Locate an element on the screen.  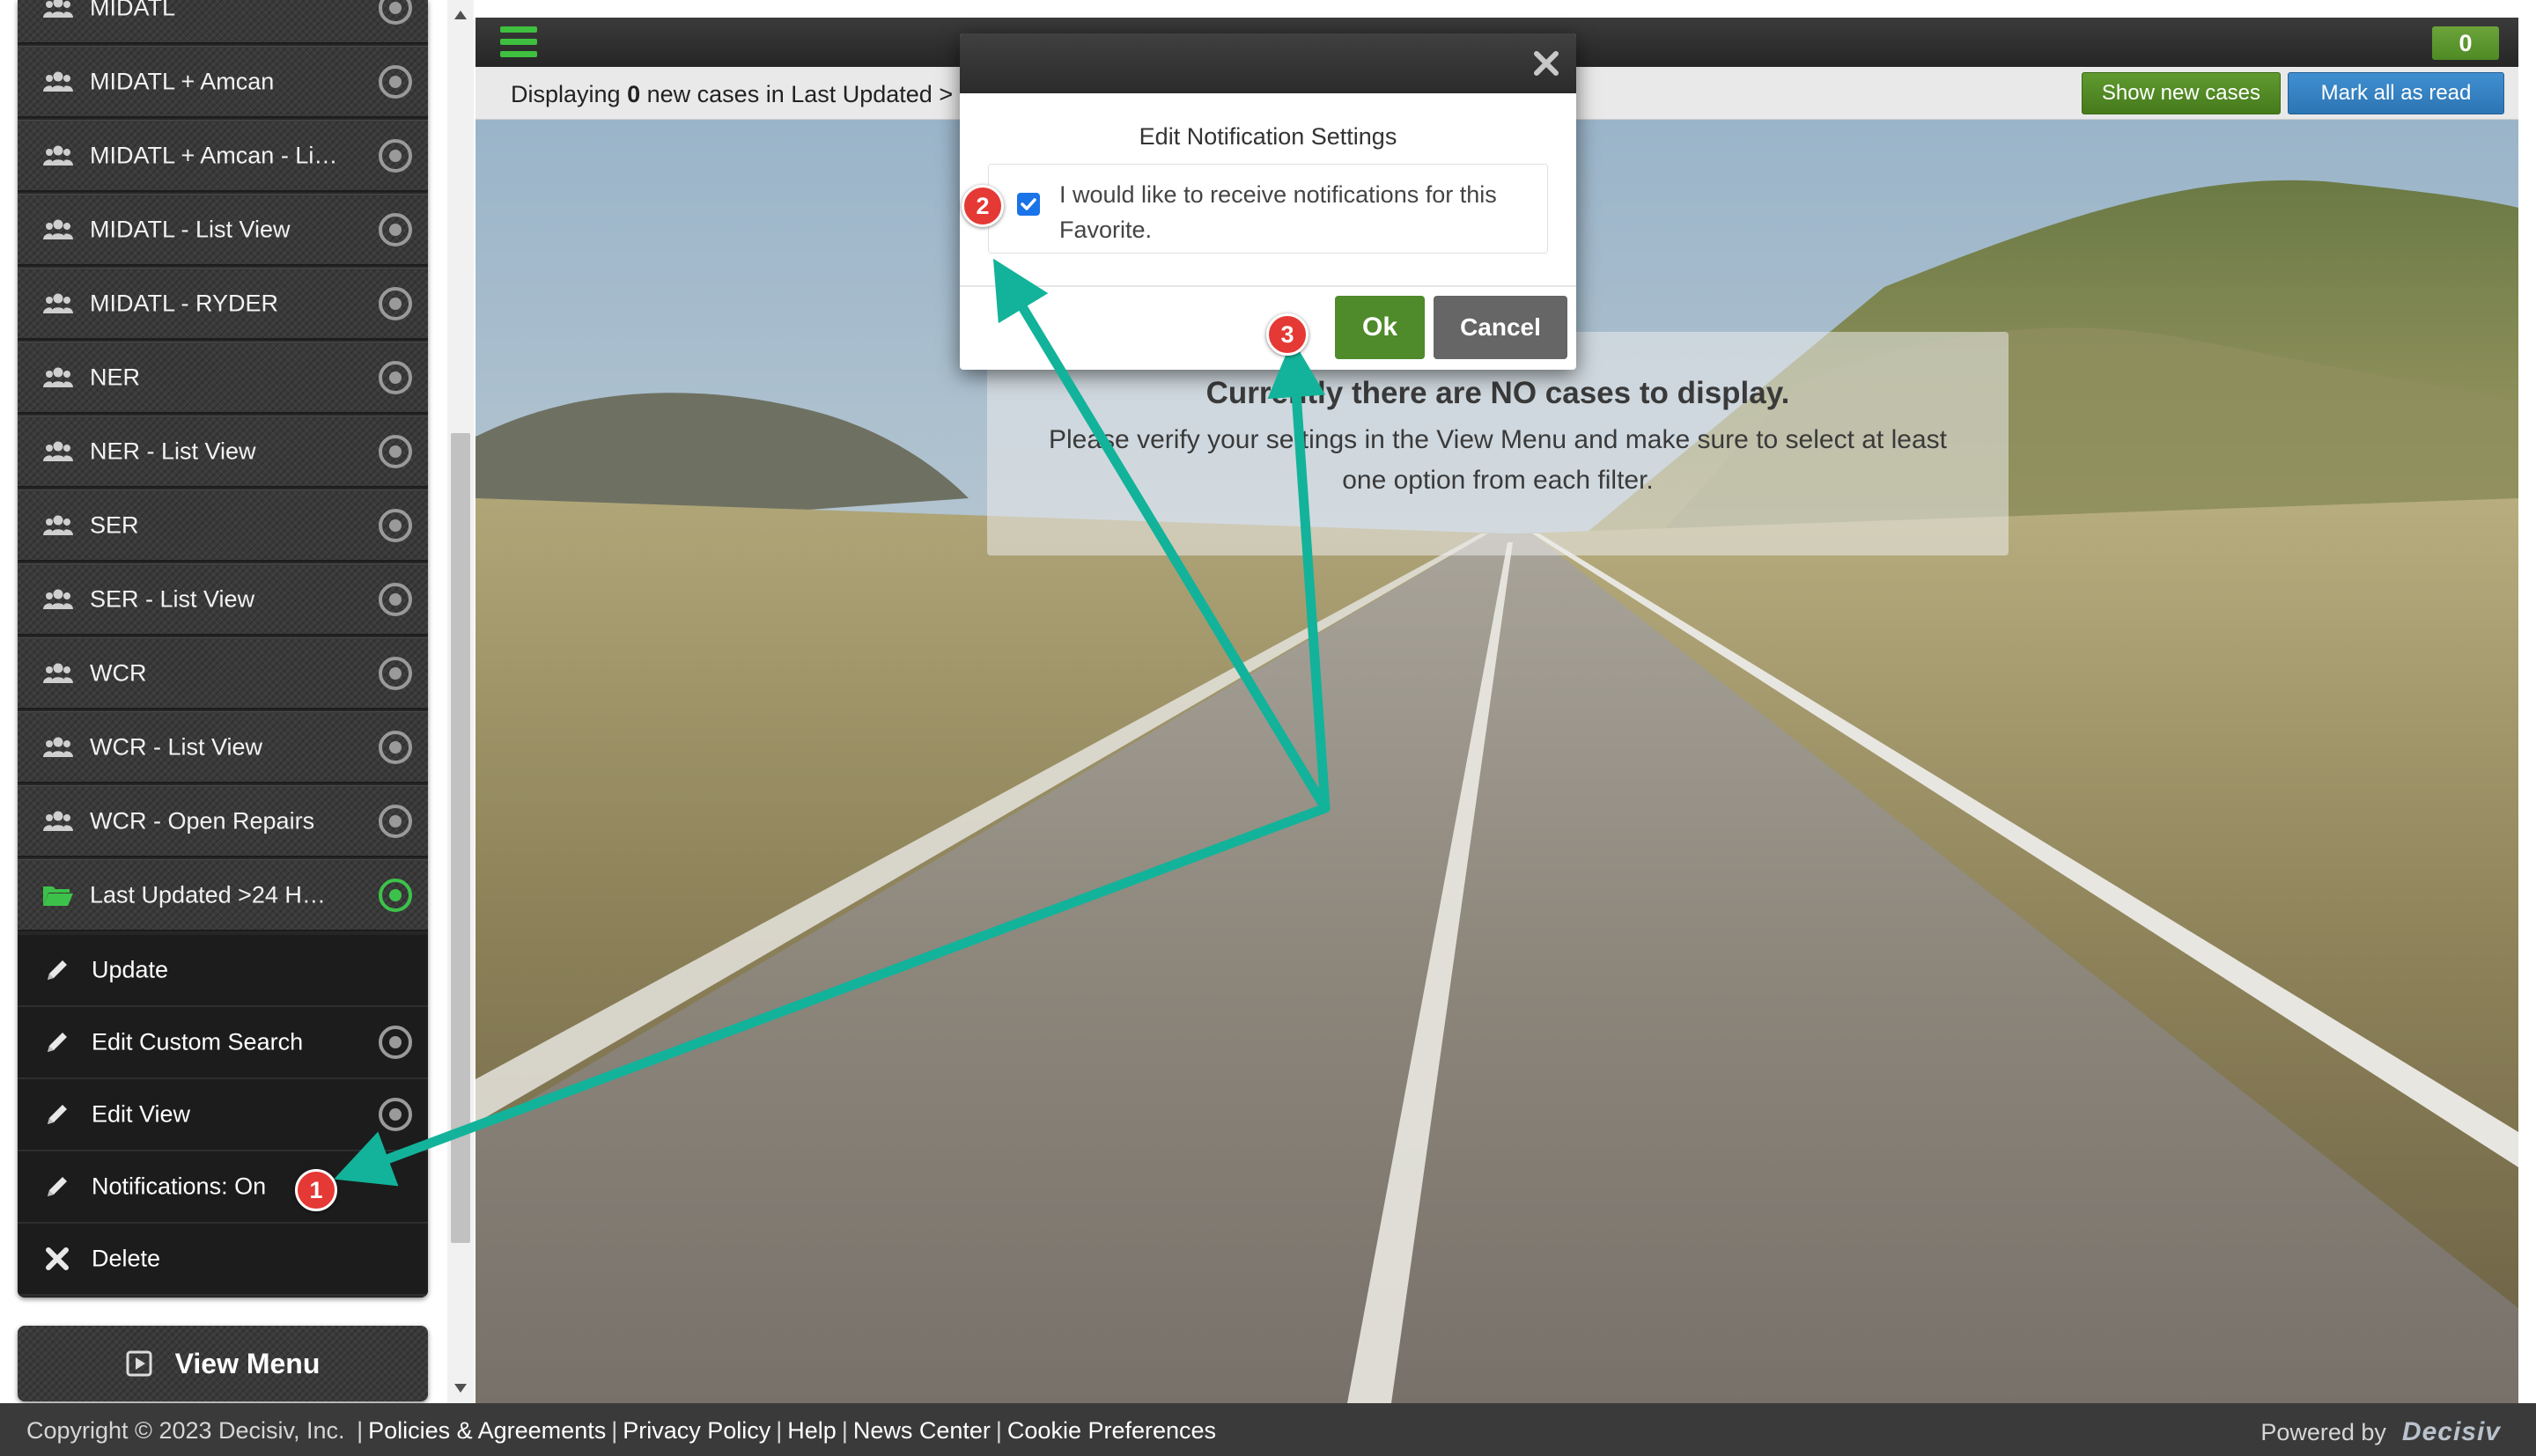
sidebar-item: WCR - Open Repairs is located at coordinates (223, 821).